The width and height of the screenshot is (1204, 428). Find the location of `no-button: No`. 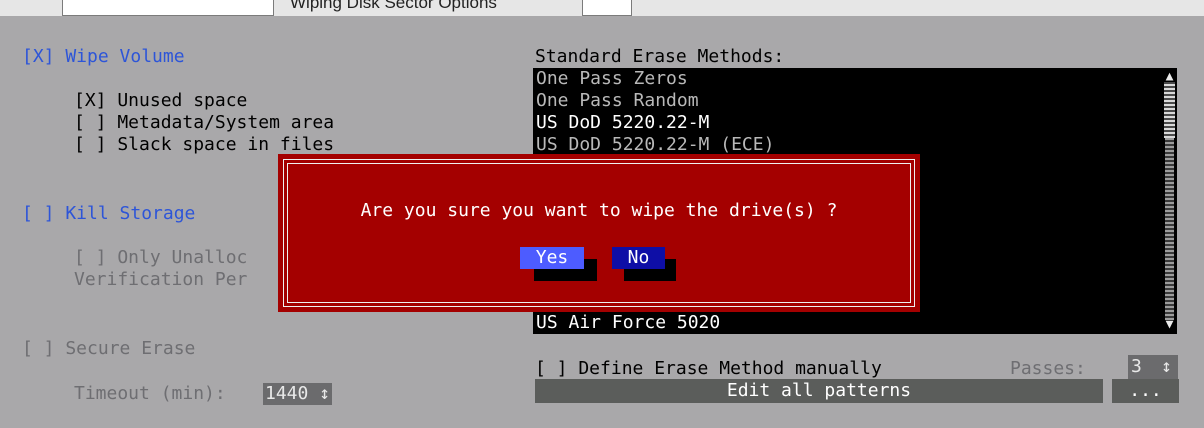

no-button: No is located at coordinates (638, 258).